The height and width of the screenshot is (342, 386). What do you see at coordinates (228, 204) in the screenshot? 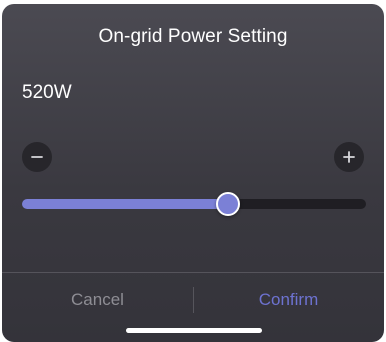
I see `slider-thumb` at bounding box center [228, 204].